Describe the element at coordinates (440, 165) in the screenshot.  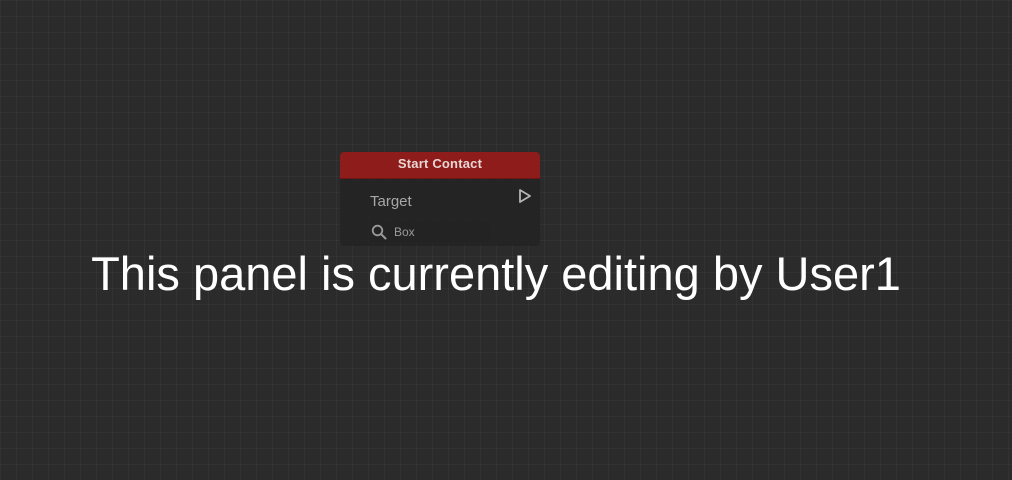
I see `node-title: Start Contact` at that location.